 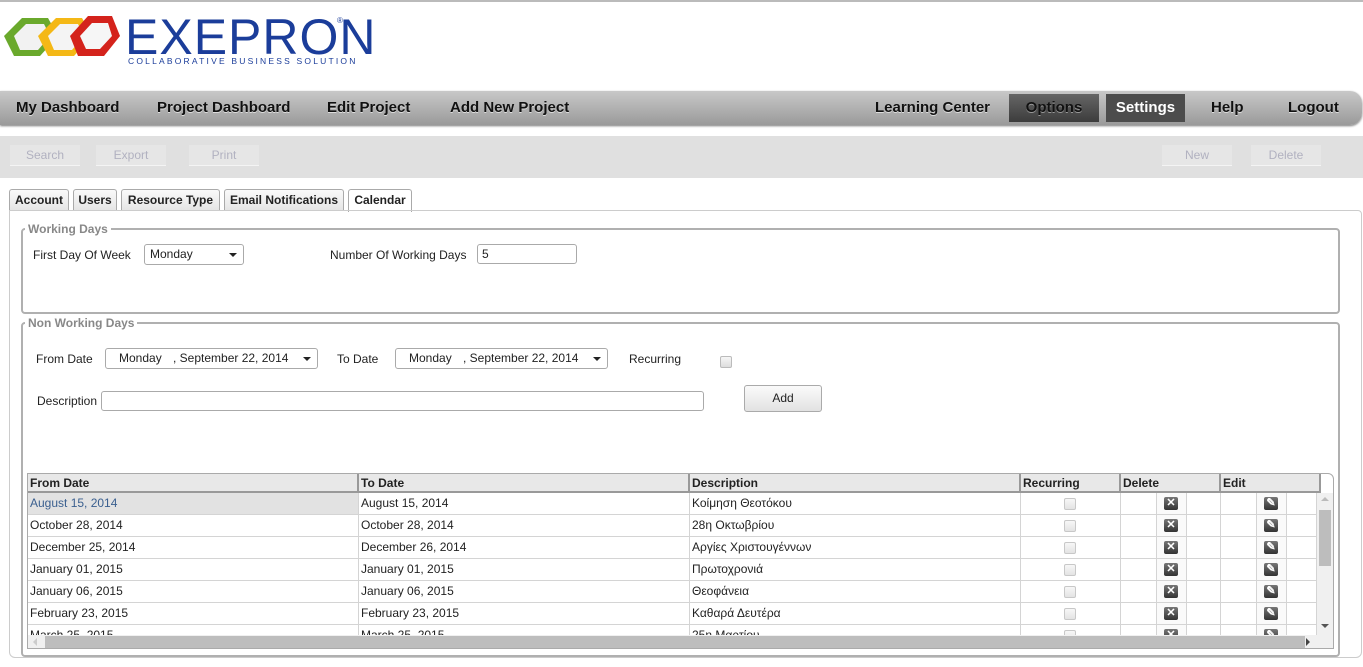 I want to click on cell-to-date: January 06, 2015, so click(x=524, y=592).